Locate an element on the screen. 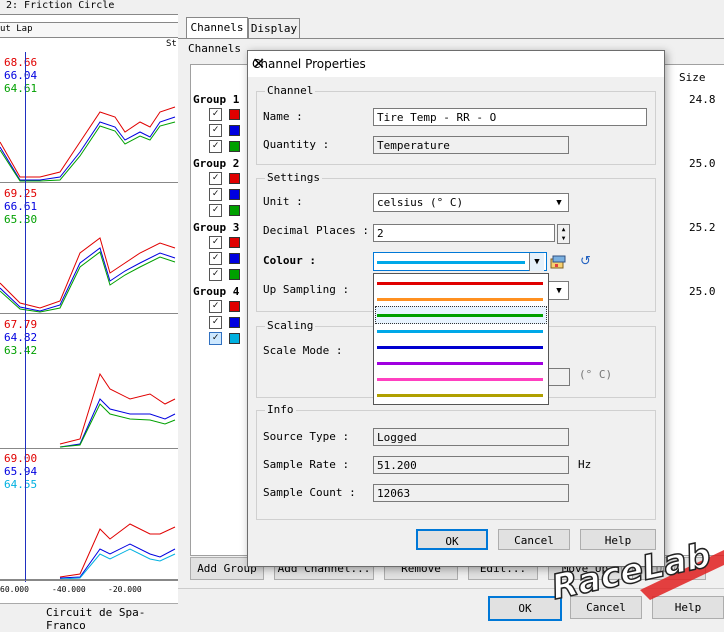  track-name: Circuit de Spa-Franco is located at coordinates (96, 619).